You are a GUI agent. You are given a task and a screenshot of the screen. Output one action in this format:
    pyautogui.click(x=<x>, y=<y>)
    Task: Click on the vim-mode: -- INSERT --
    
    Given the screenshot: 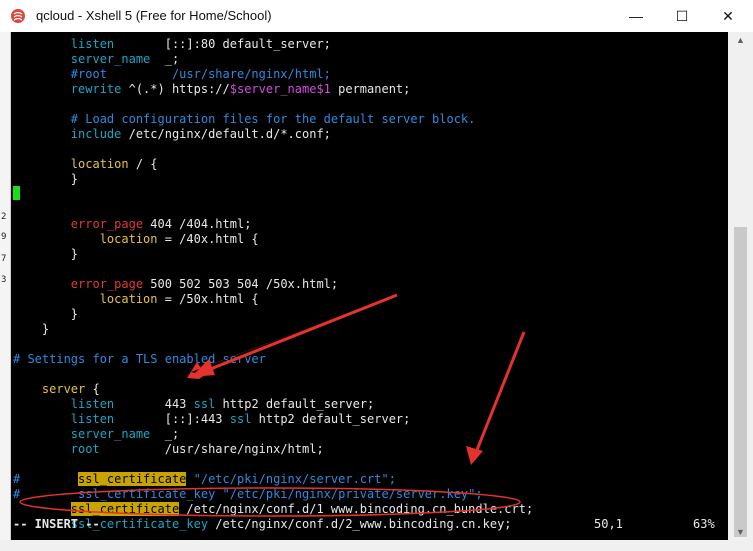 What is the action you would take?
    pyautogui.click(x=56, y=524)
    